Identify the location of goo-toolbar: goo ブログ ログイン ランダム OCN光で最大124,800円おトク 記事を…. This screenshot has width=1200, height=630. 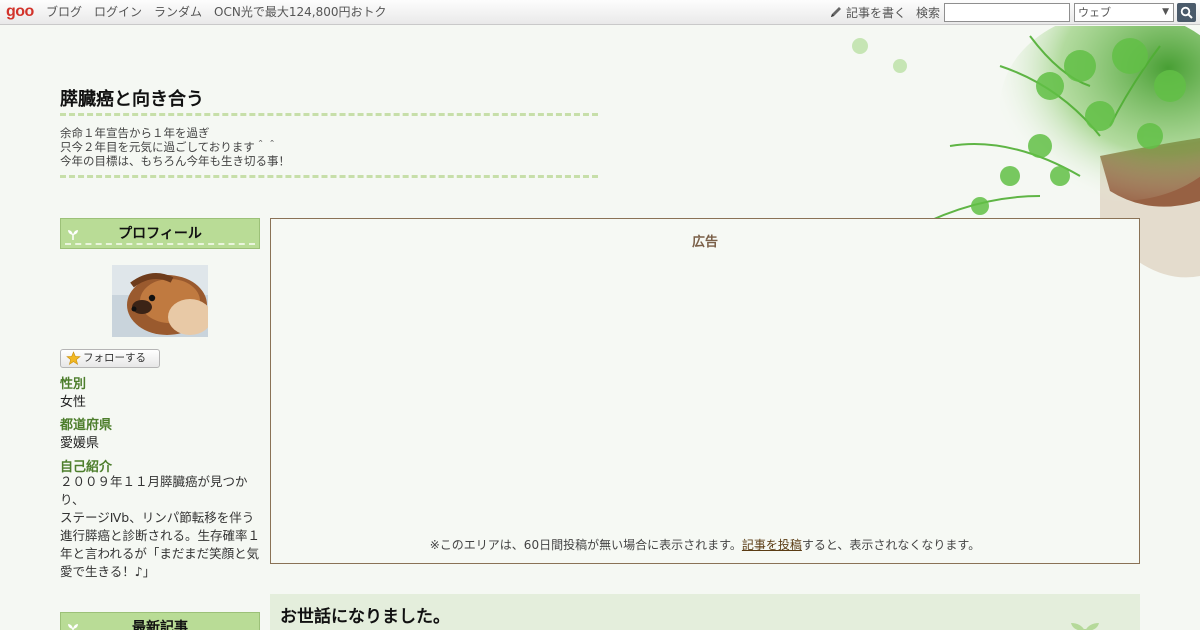
(600, 12).